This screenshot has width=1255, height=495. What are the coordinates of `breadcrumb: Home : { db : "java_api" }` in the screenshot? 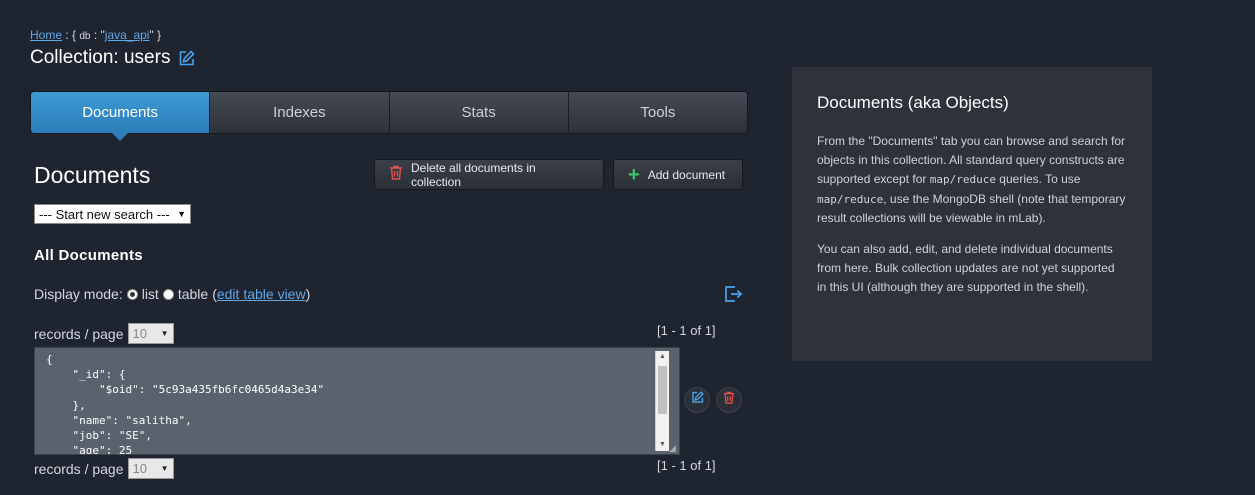 It's located at (95, 35).